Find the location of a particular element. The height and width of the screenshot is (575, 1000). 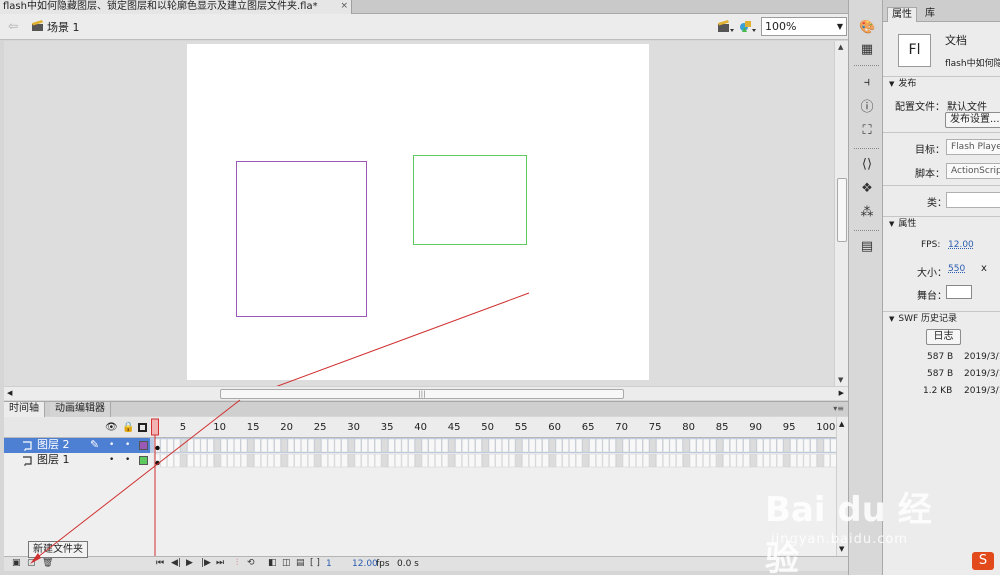

layer-name: 图层 2 is located at coordinates (53, 445).